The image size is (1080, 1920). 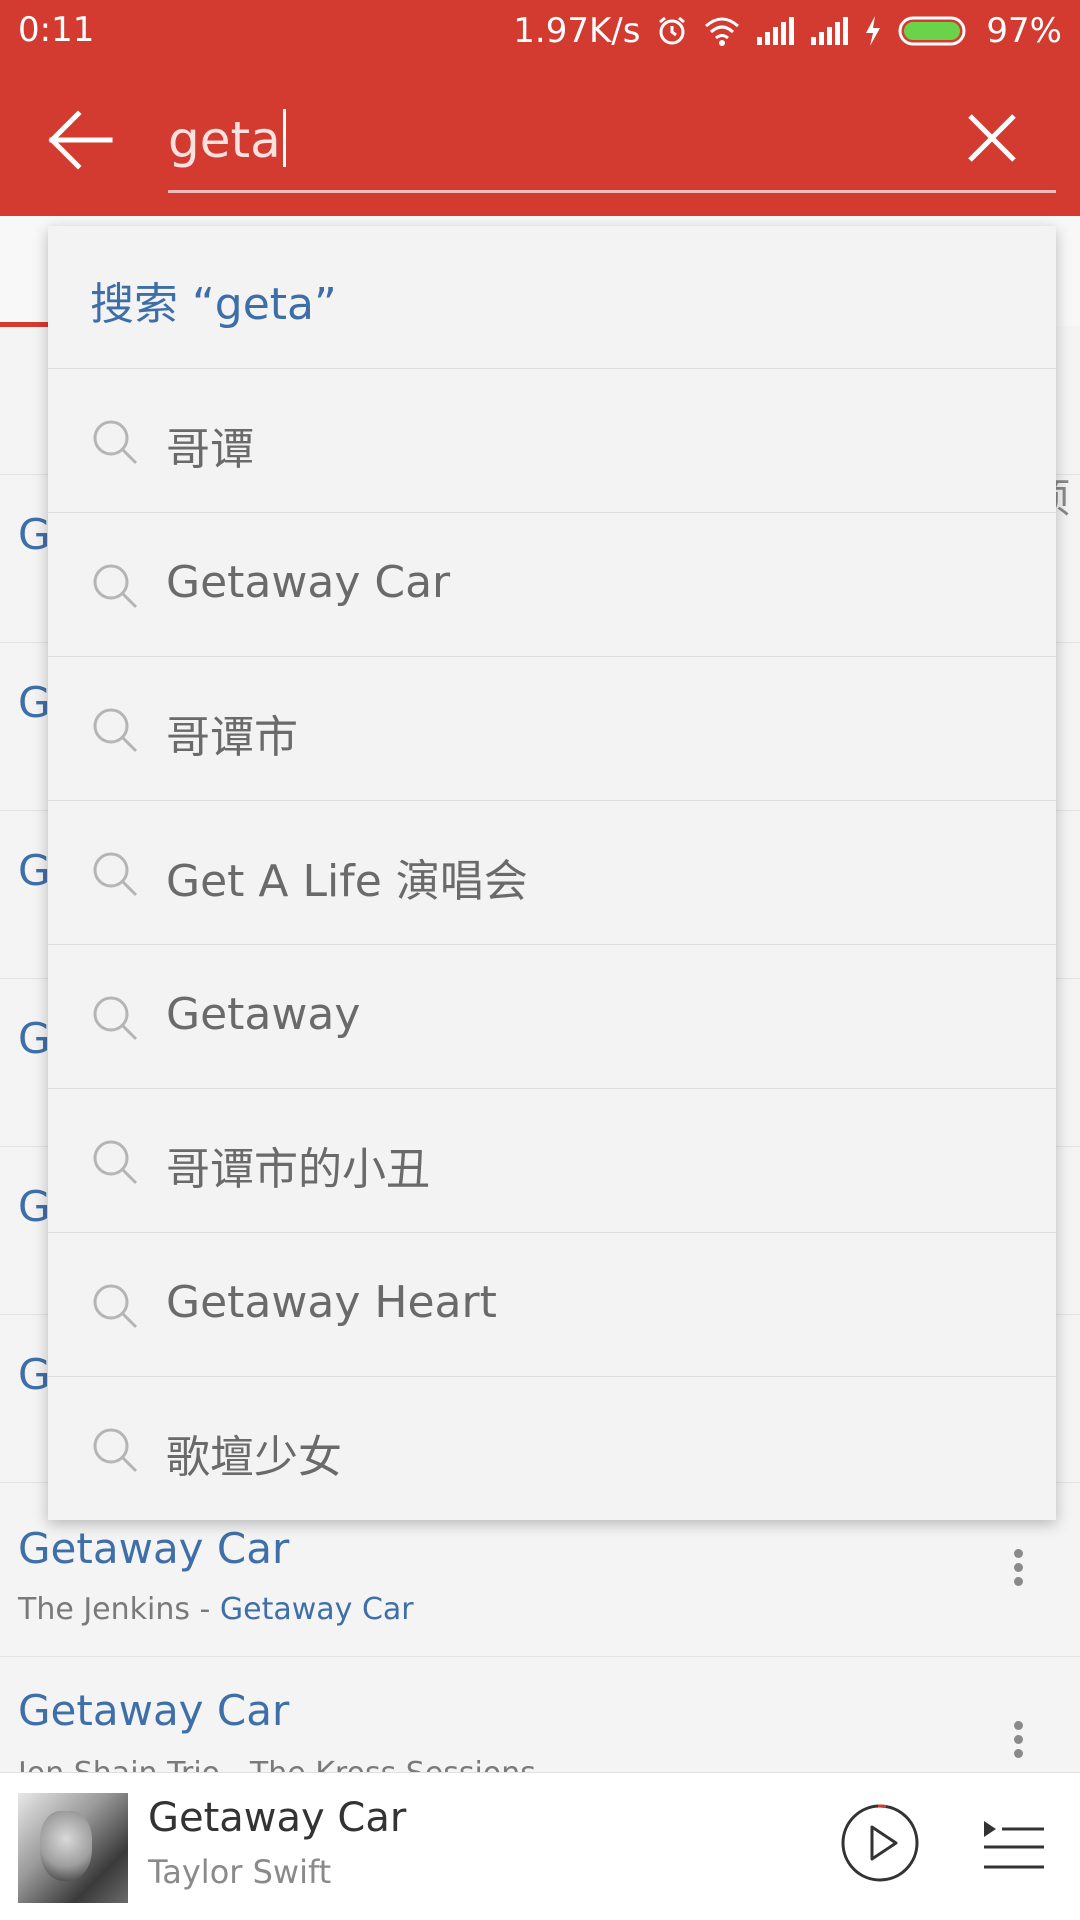 I want to click on alarm-icon, so click(x=672, y=30).